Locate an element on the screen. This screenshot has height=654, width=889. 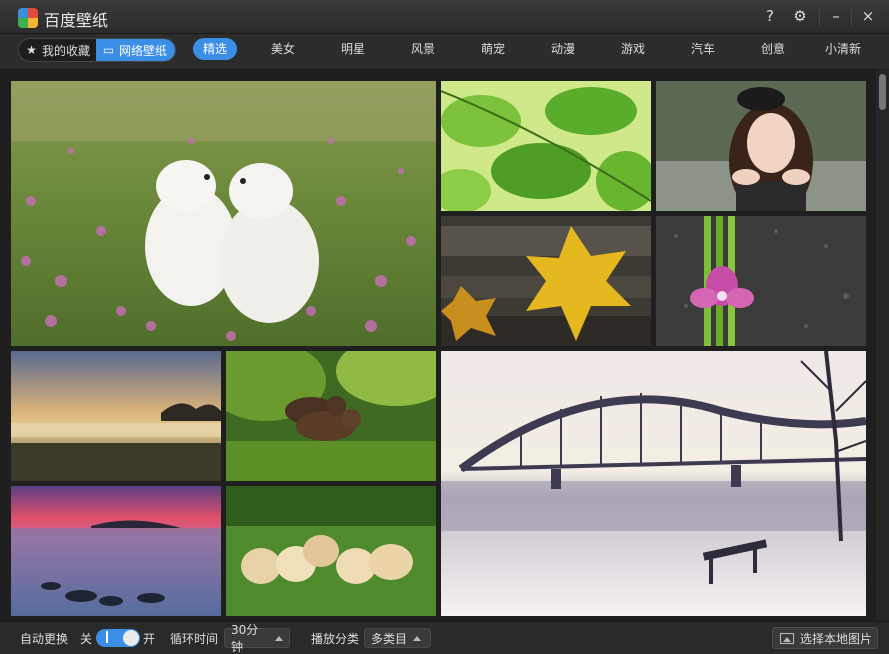
status-bar: 自动更换 关 开 循环时间 30分钟 播放分类 多类目 选择本地图片 is located at coordinates (444, 637).